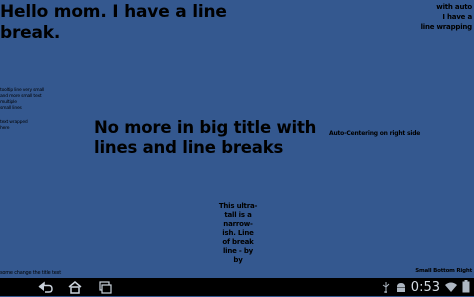 This screenshot has width=474, height=297. What do you see at coordinates (113, 22) in the screenshot?
I see `top-left-text: Hello mom. I have a line break.` at bounding box center [113, 22].